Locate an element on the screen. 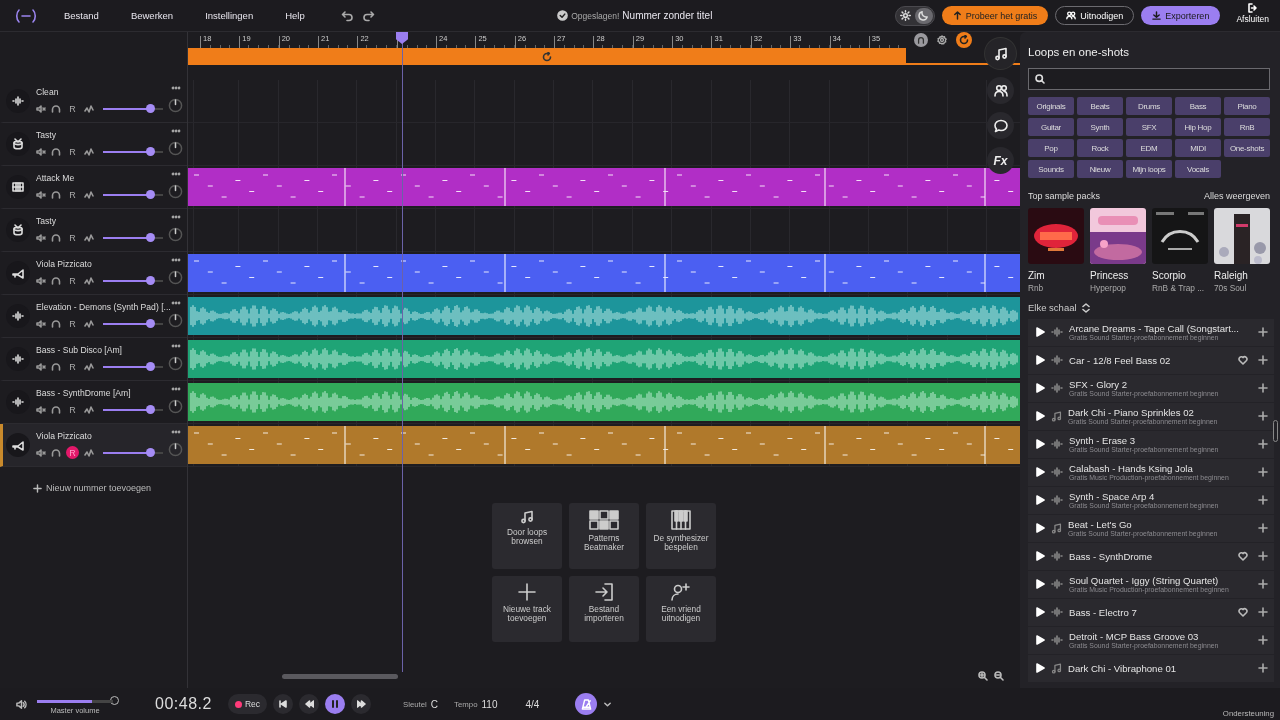 This screenshot has width=1280, height=720. fast-forward-button is located at coordinates (361, 704).